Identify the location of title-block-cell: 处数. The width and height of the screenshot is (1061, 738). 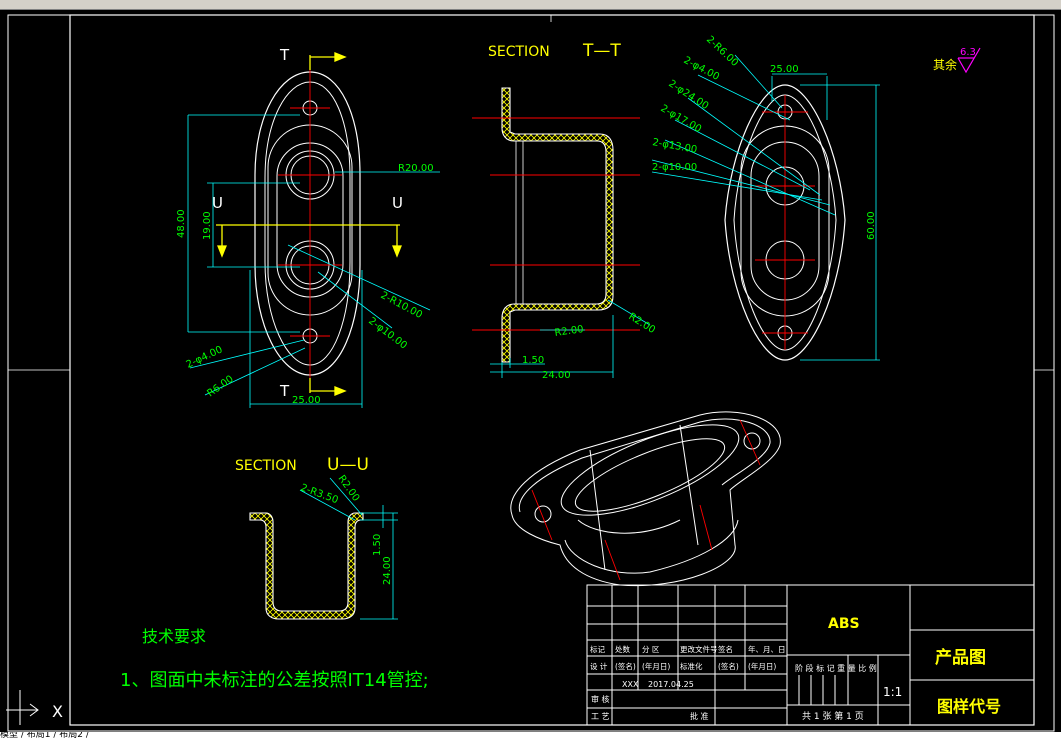
(622, 649).